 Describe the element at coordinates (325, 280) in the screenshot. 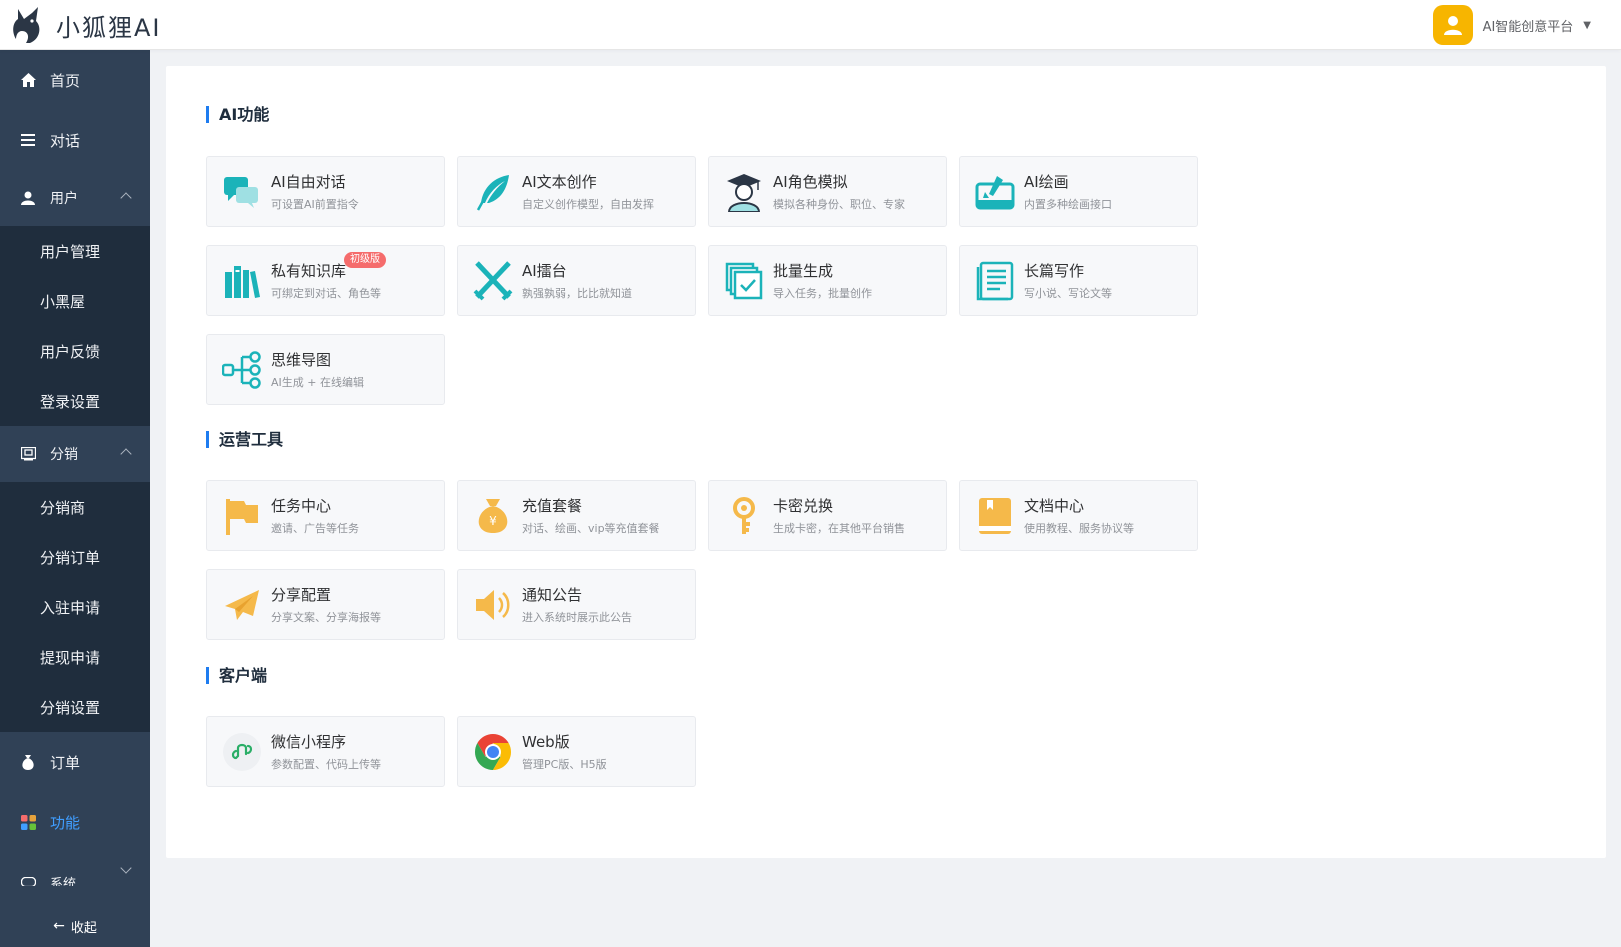

I see `card-knowledge-base: 私有知识库 可绑定到对话、角色等 初级版` at that location.